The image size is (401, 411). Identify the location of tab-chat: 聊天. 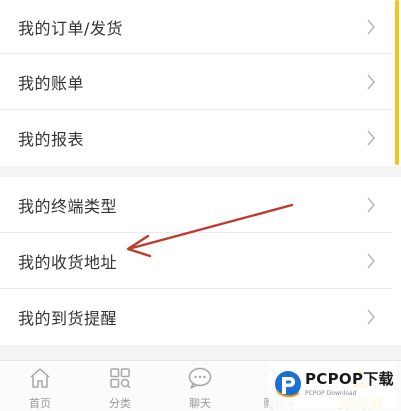
(200, 386).